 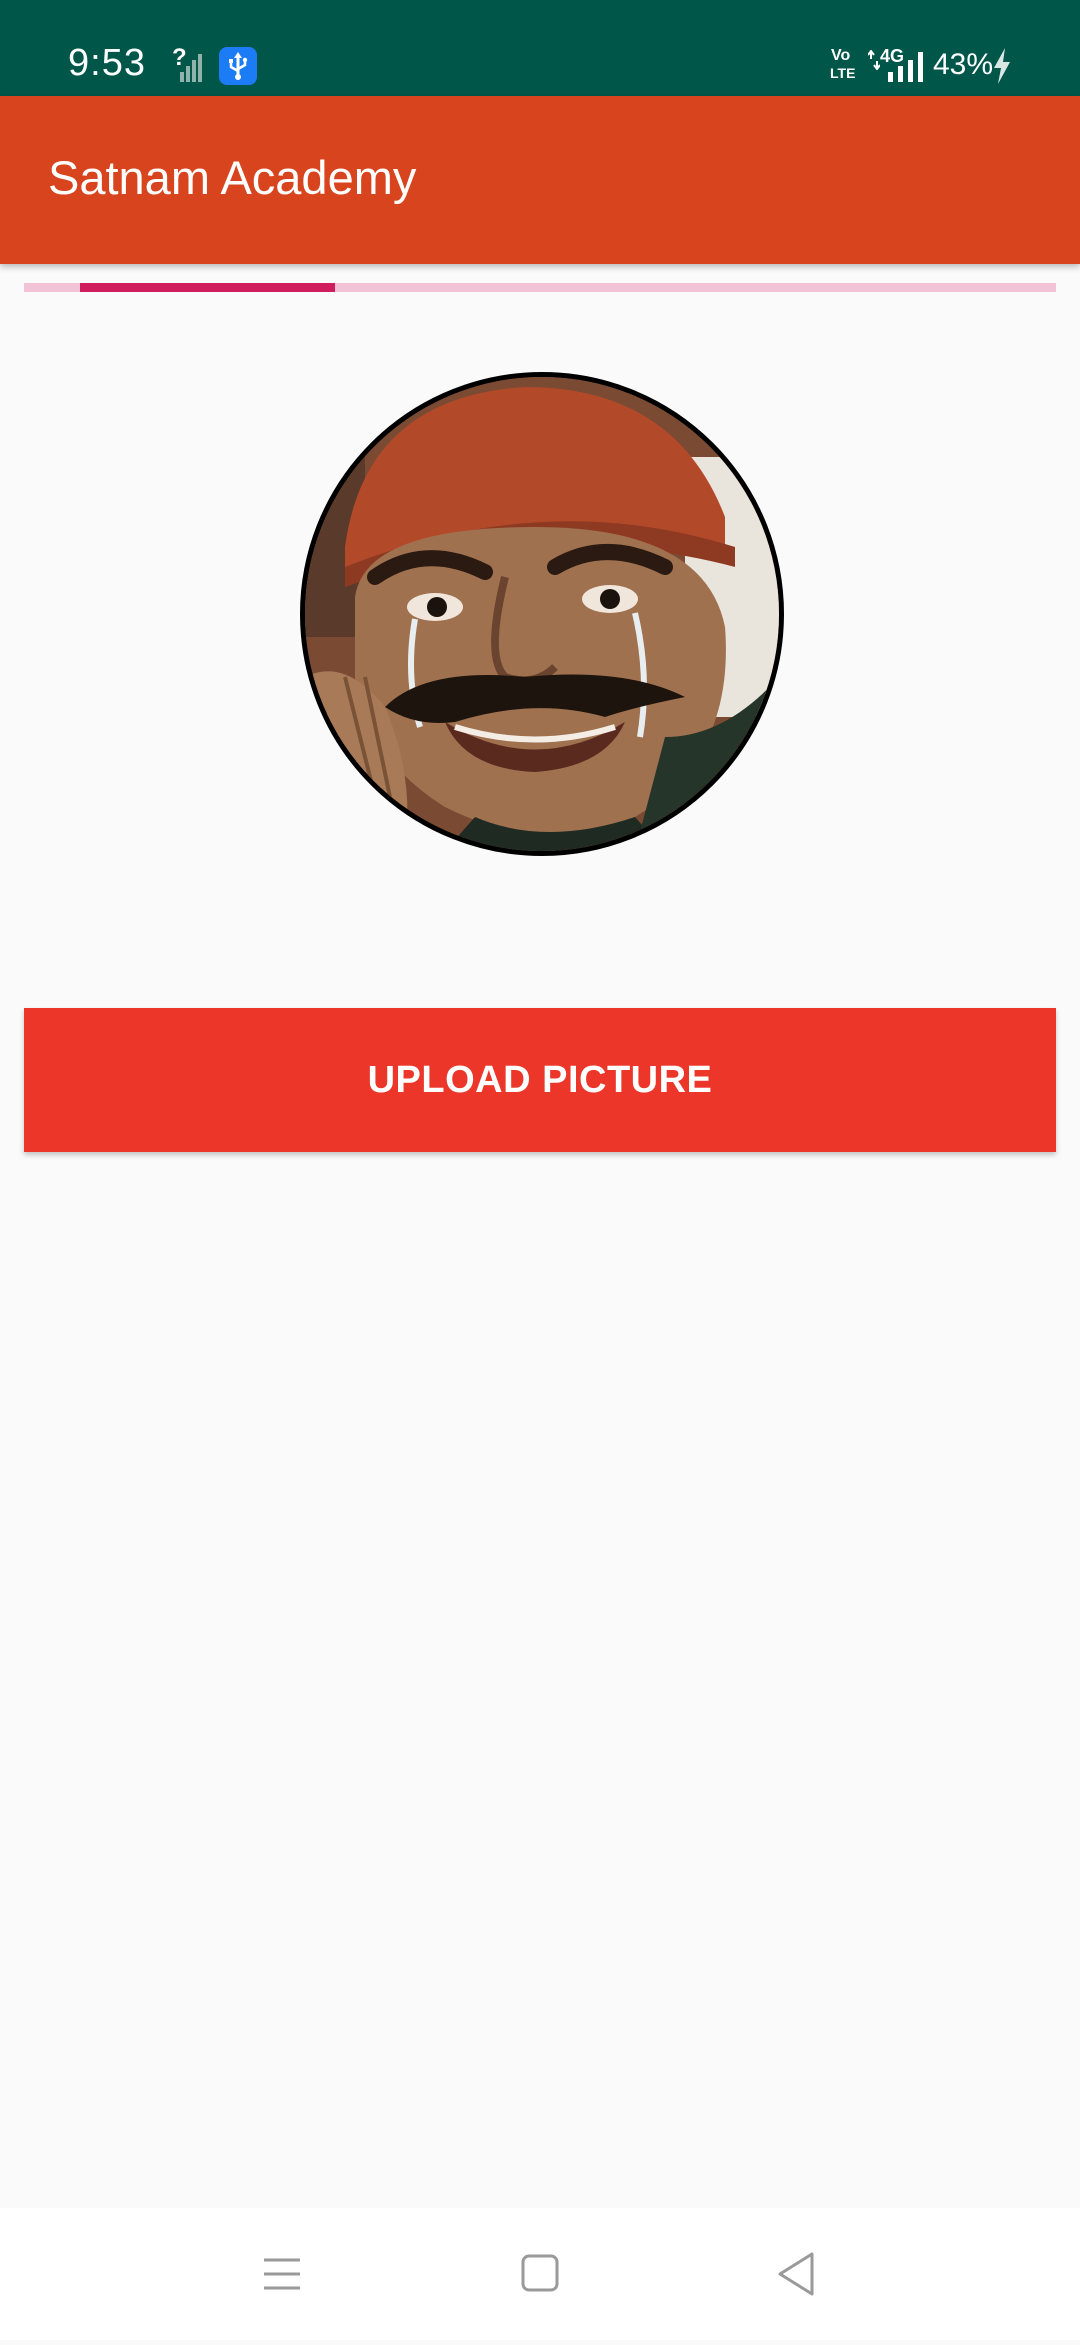 I want to click on upload-picture-button: UPLOAD PICTURE, so click(x=540, y=1080).